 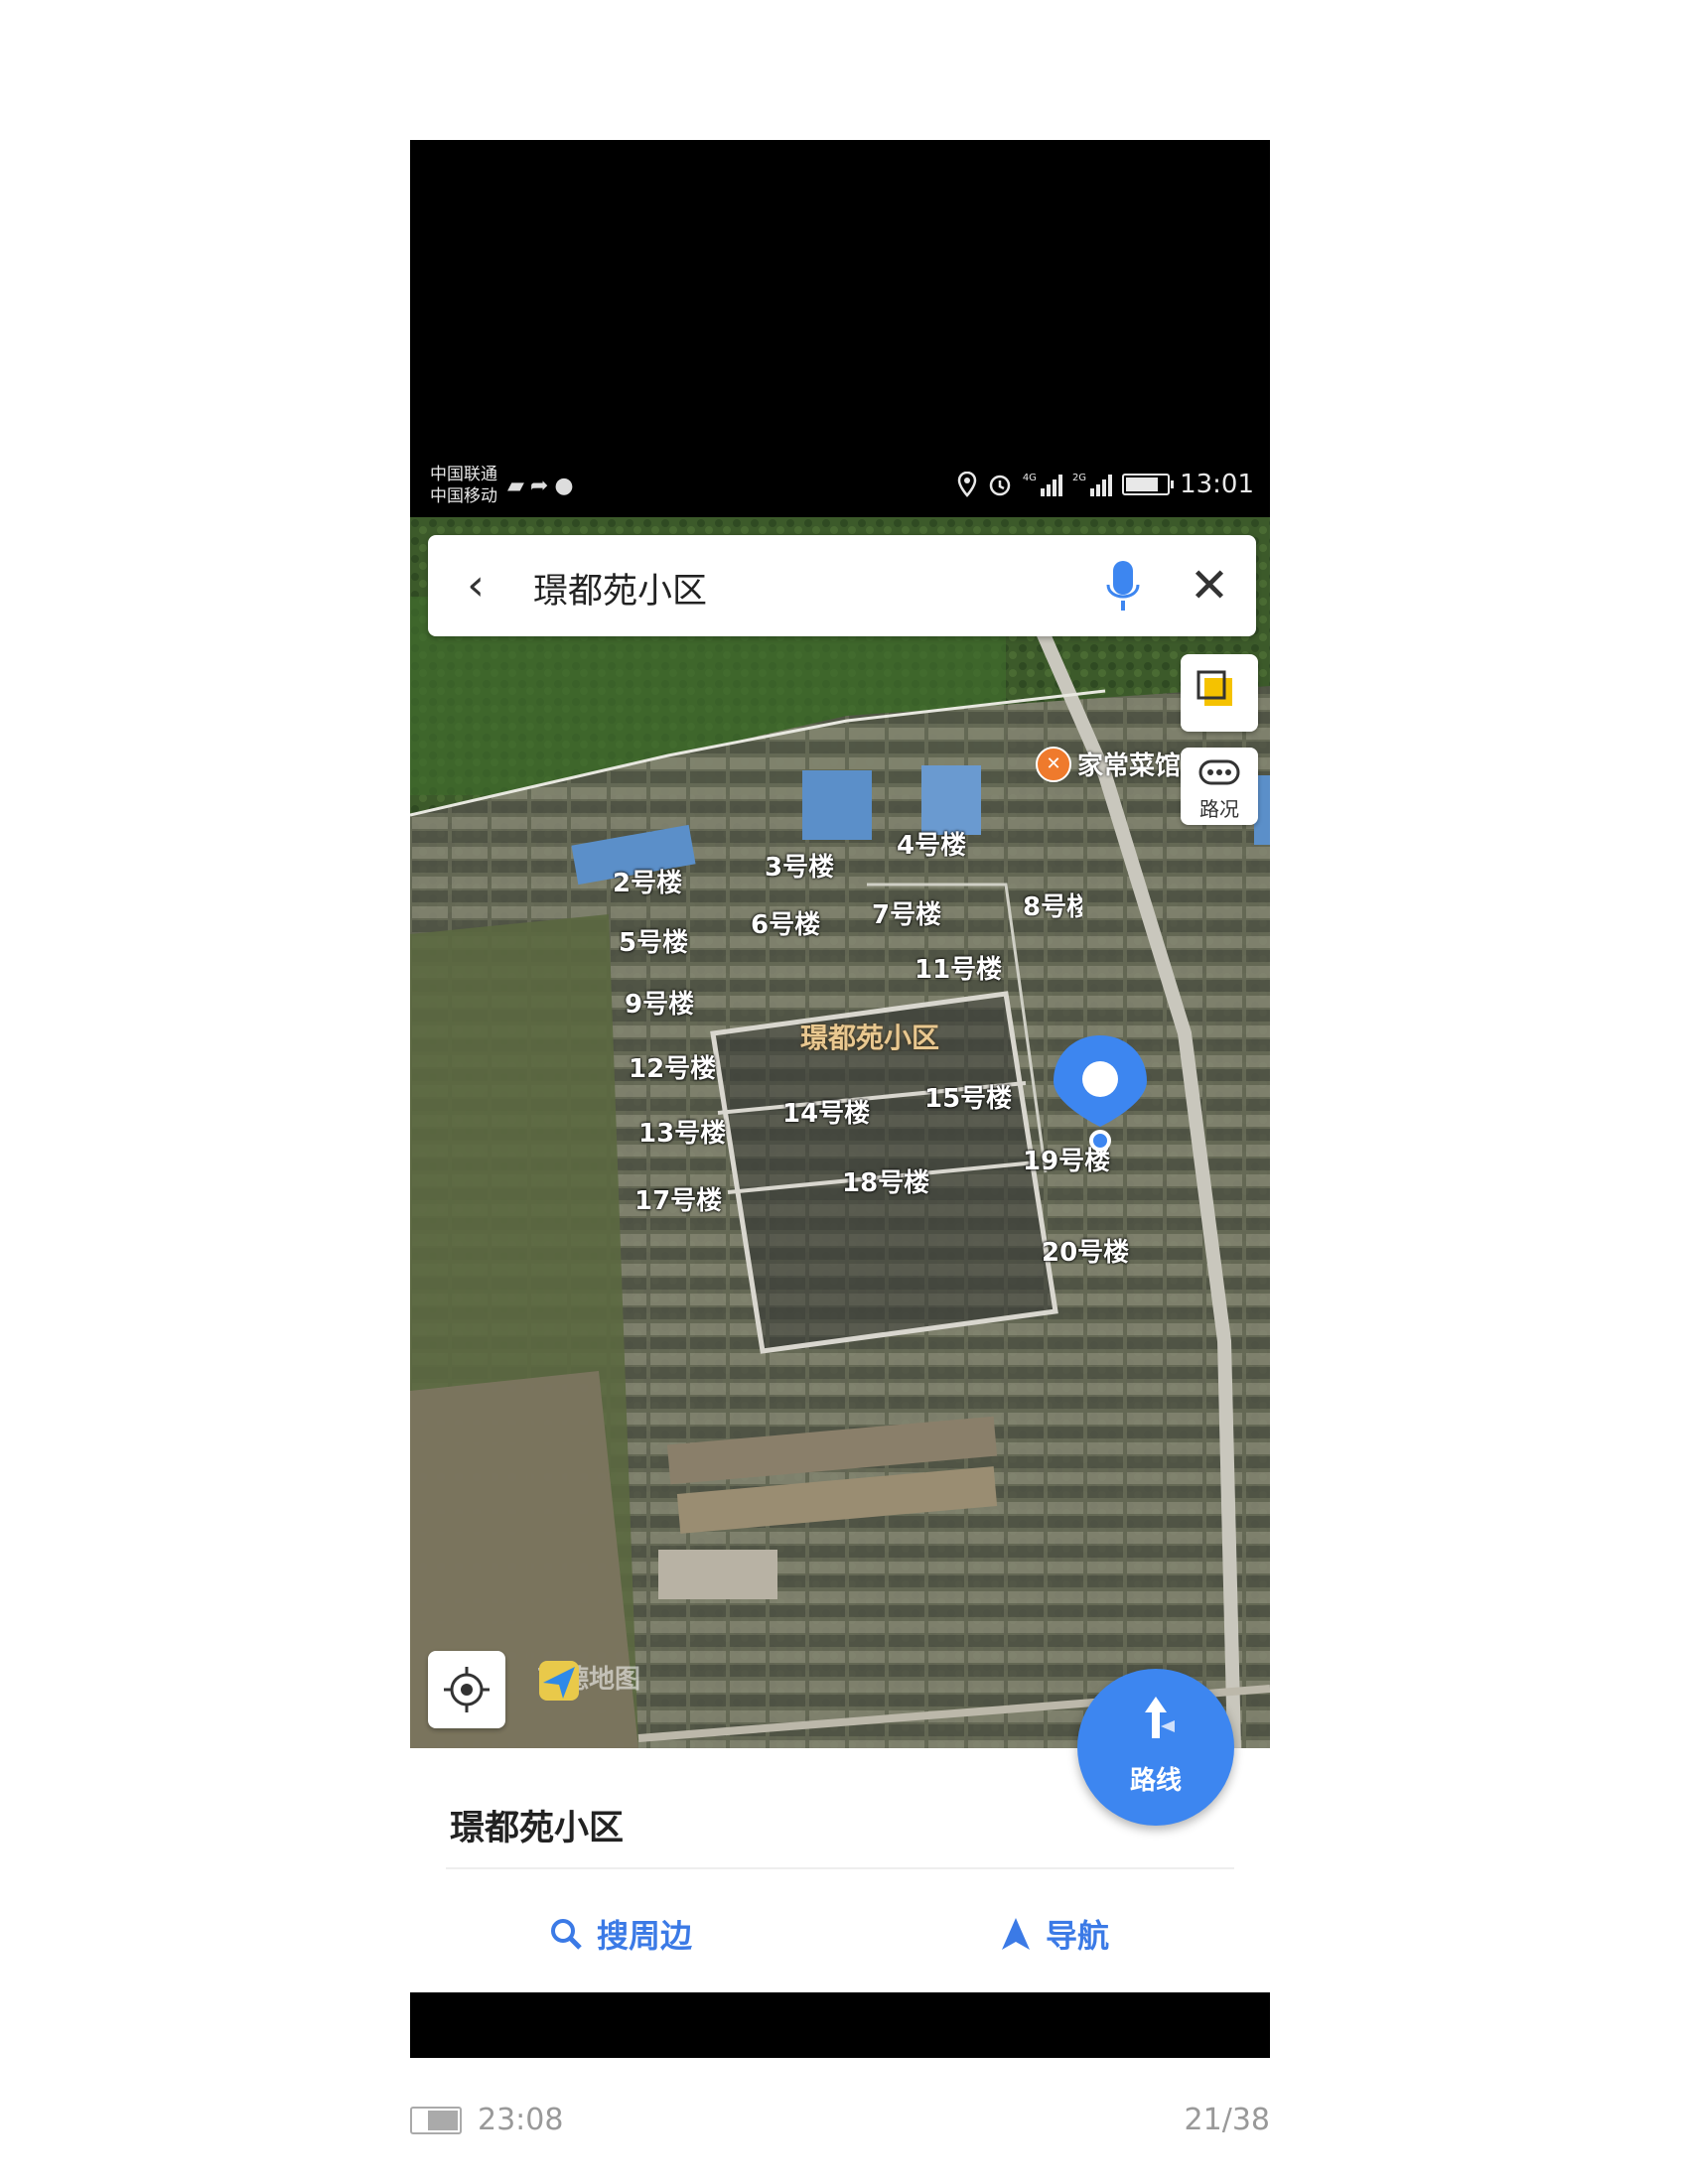 What do you see at coordinates (840, 2025) in the screenshot?
I see `system-nav-bar` at bounding box center [840, 2025].